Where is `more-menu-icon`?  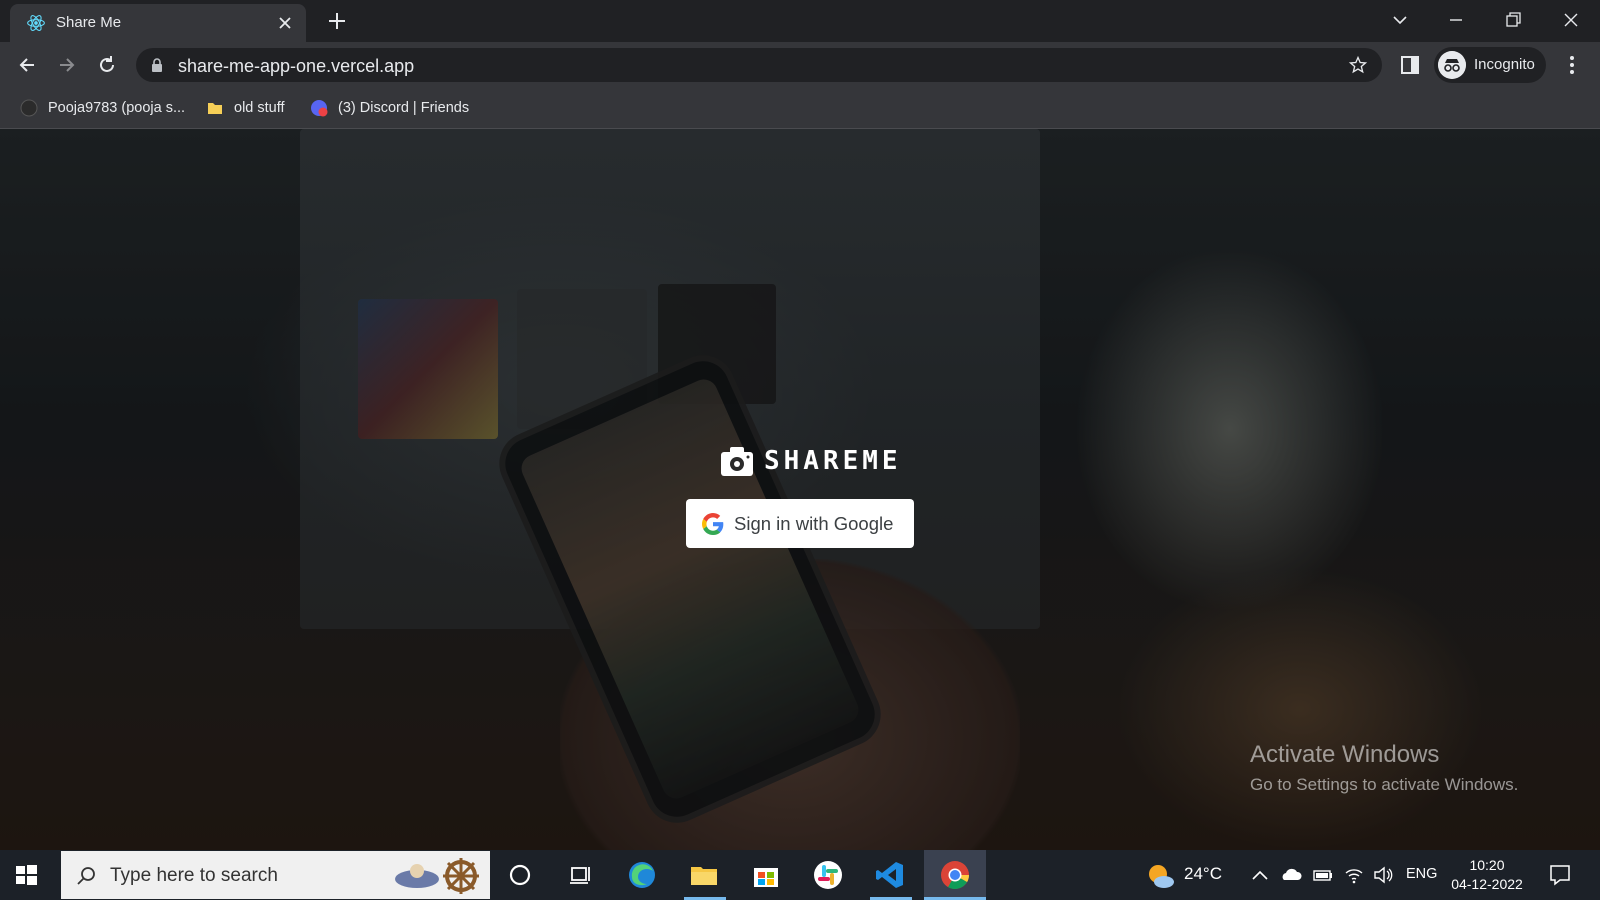
more-menu-icon is located at coordinates (1572, 65).